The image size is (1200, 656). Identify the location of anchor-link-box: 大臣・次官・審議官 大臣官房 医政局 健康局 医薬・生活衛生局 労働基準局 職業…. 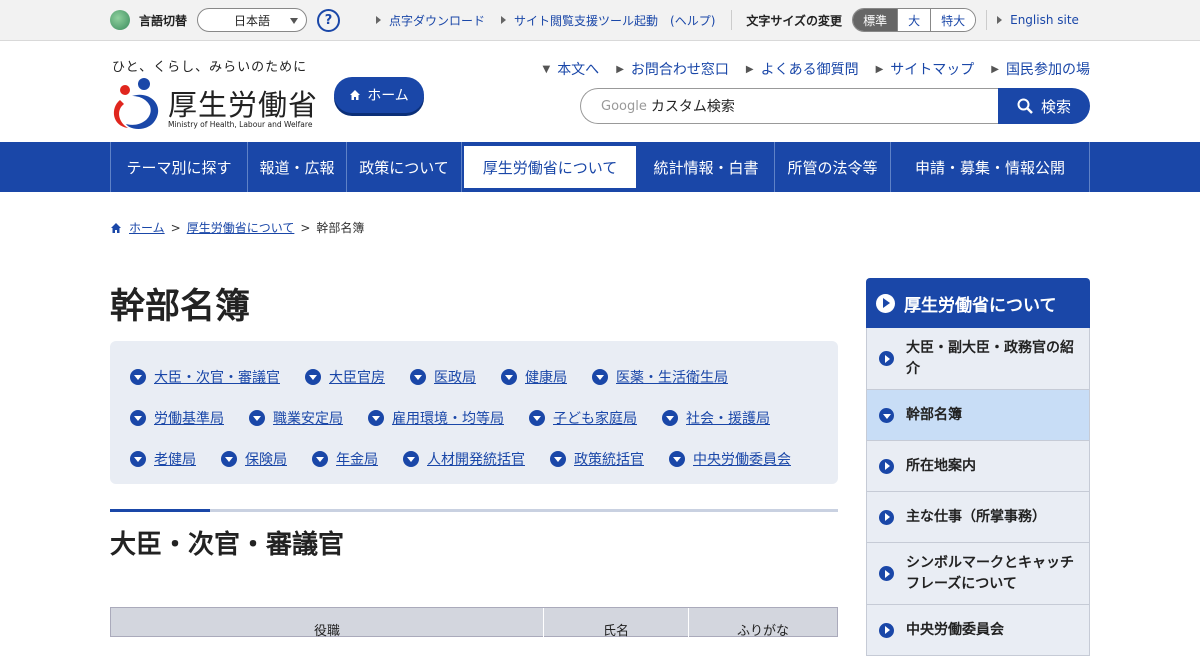
(474, 412).